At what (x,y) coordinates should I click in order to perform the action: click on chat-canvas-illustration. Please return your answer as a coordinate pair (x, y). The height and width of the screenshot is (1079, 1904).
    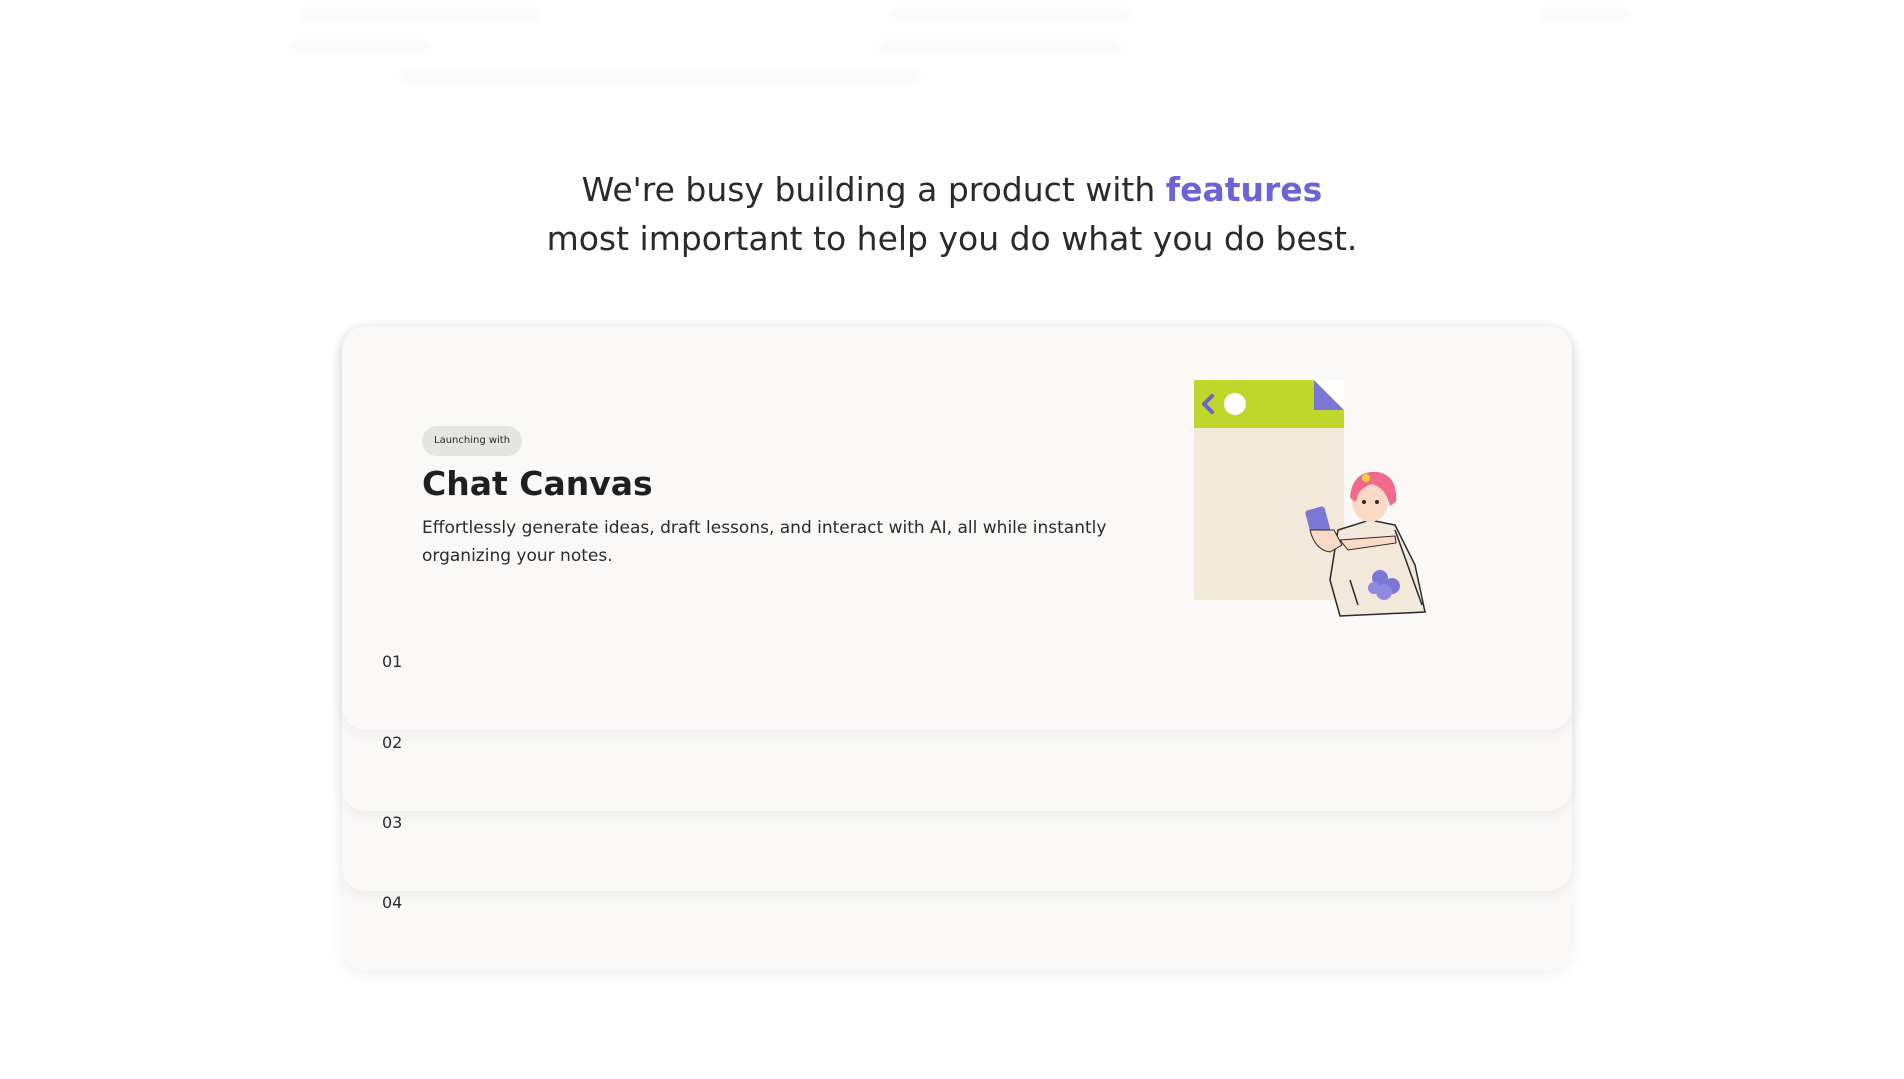
    Looking at the image, I should click on (1310, 498).